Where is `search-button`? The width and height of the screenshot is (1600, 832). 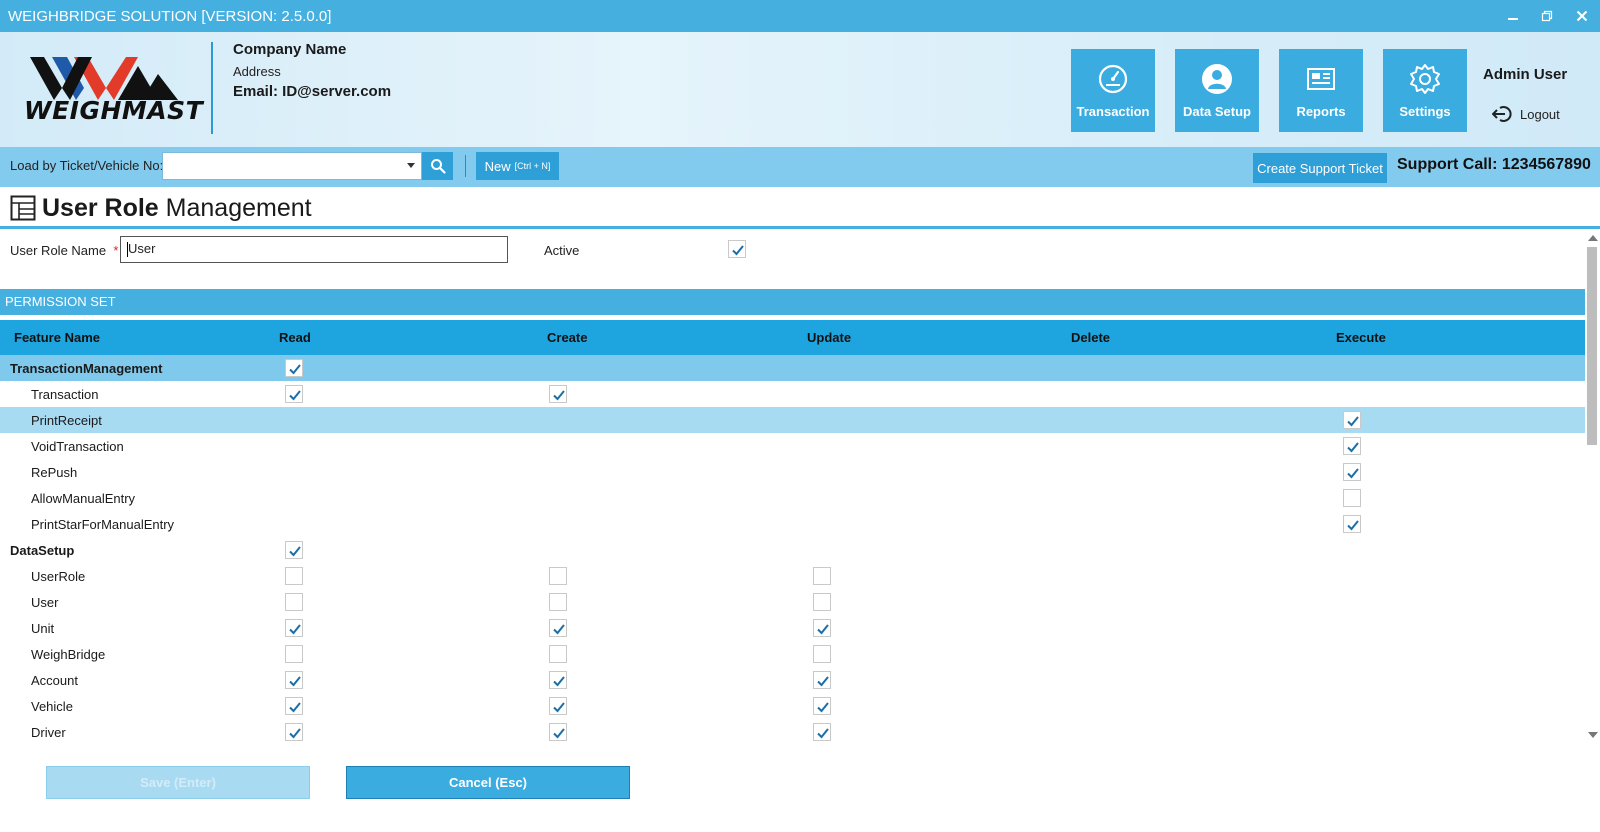 search-button is located at coordinates (437, 166).